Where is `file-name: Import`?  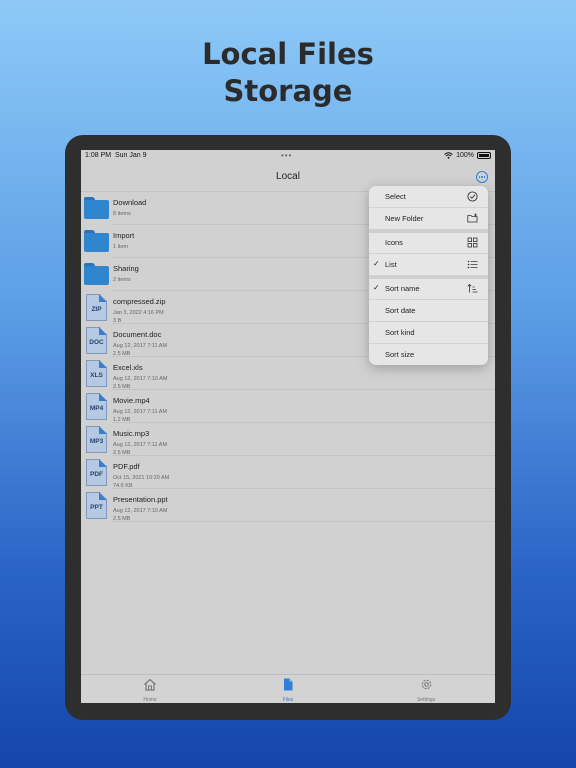
file-name: Import is located at coordinates (124, 235).